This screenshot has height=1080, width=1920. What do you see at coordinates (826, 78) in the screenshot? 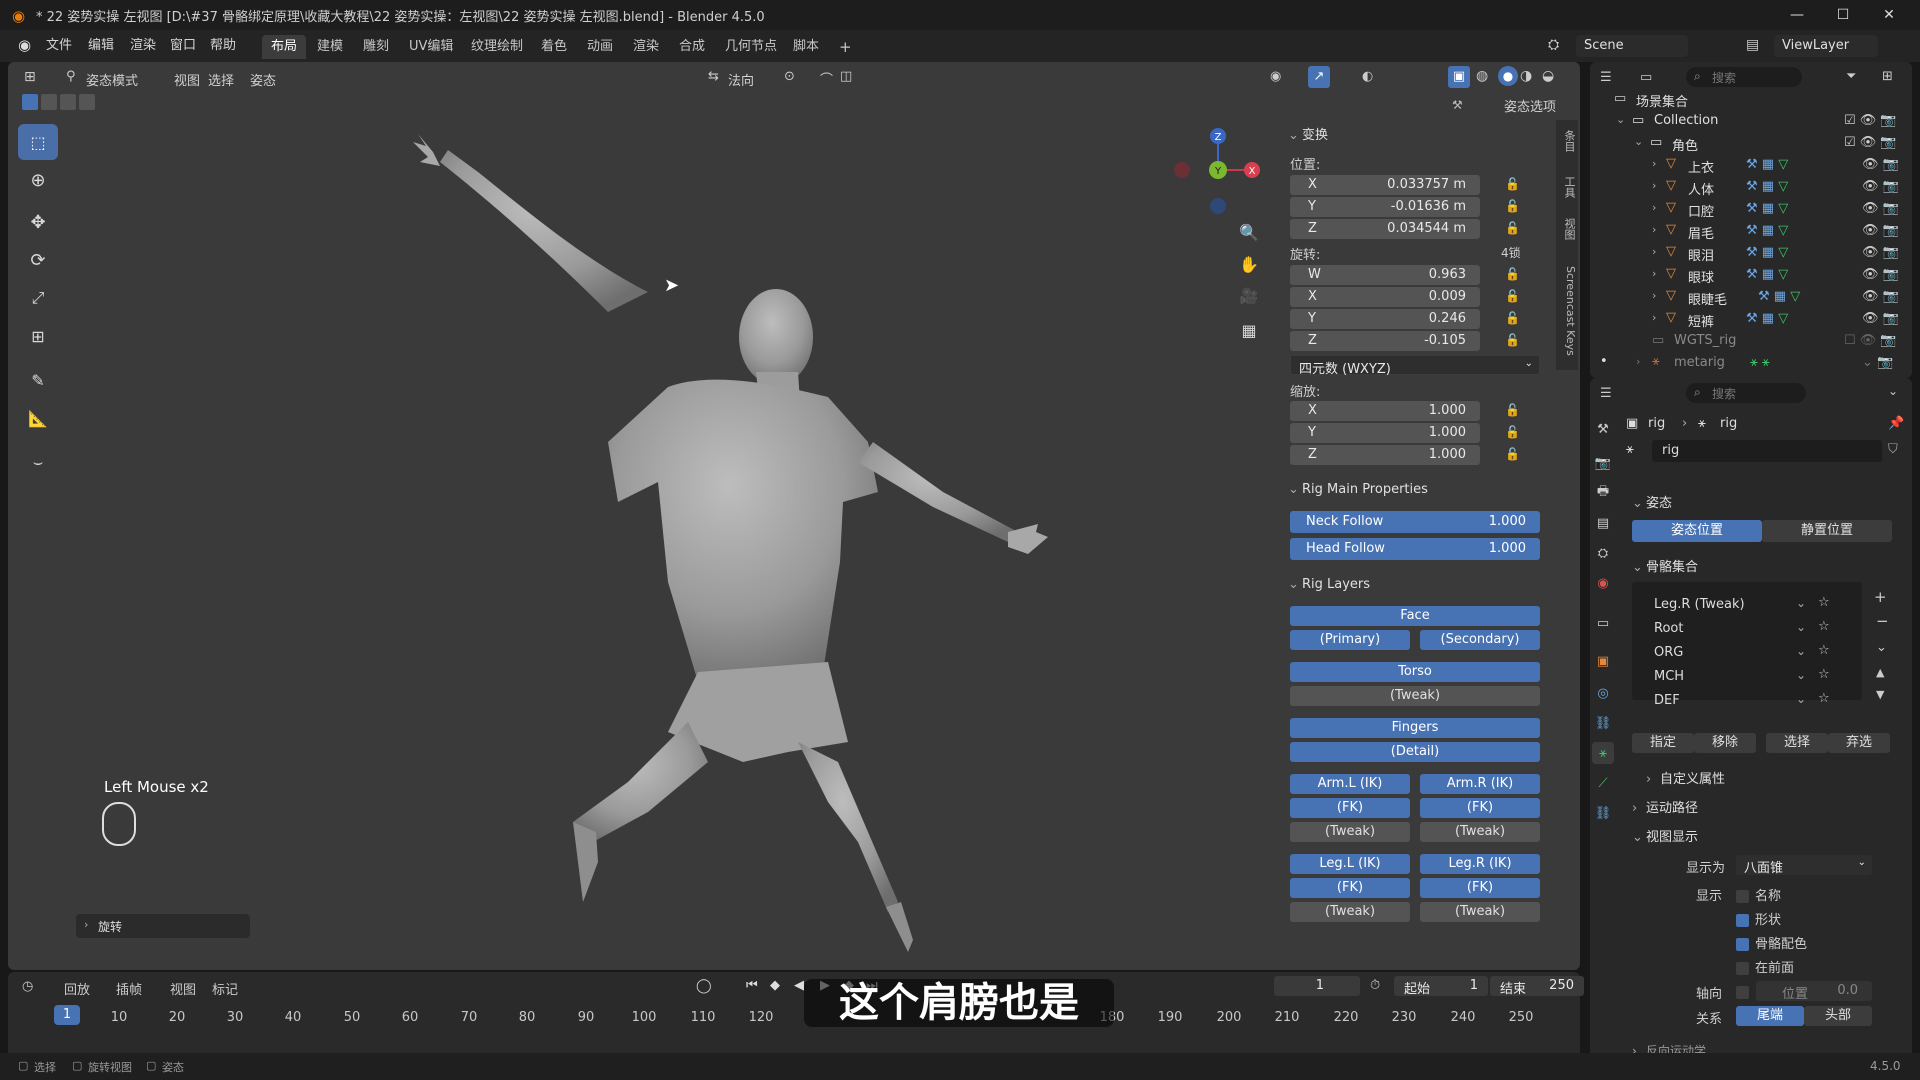
I see `snap-icon: ⌒` at bounding box center [826, 78].